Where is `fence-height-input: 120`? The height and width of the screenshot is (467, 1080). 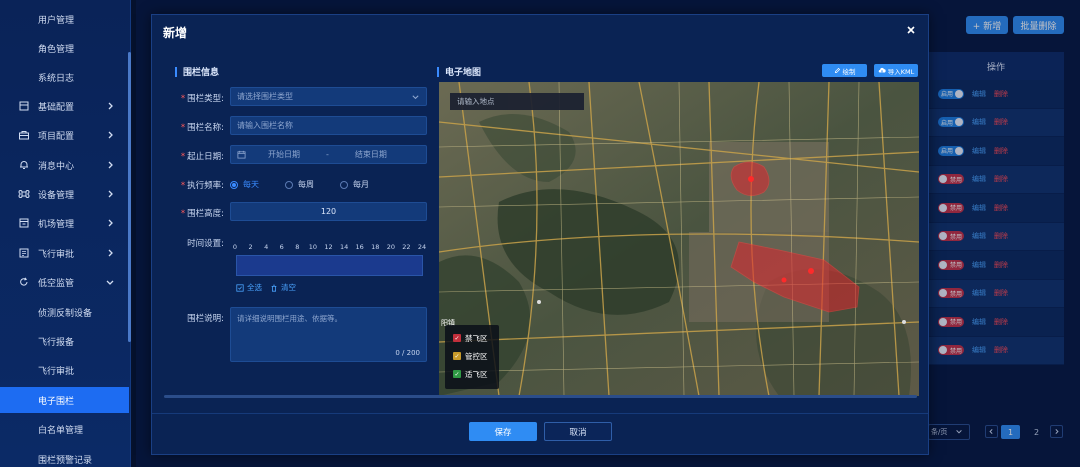
fence-height-input: 120 is located at coordinates (328, 211).